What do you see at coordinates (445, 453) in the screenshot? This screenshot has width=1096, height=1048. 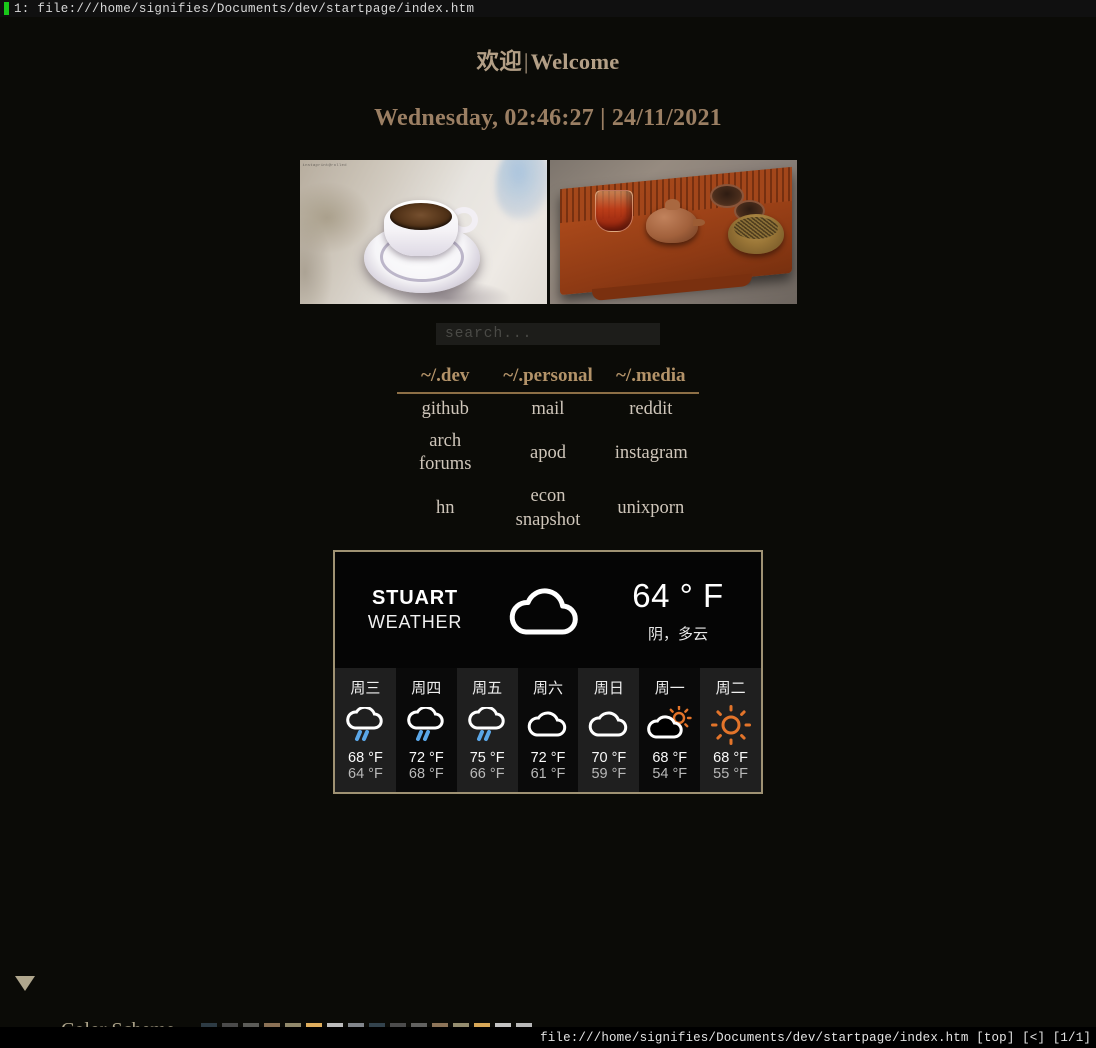 I see `bookmark-link-archforums: arch forums` at bounding box center [445, 453].